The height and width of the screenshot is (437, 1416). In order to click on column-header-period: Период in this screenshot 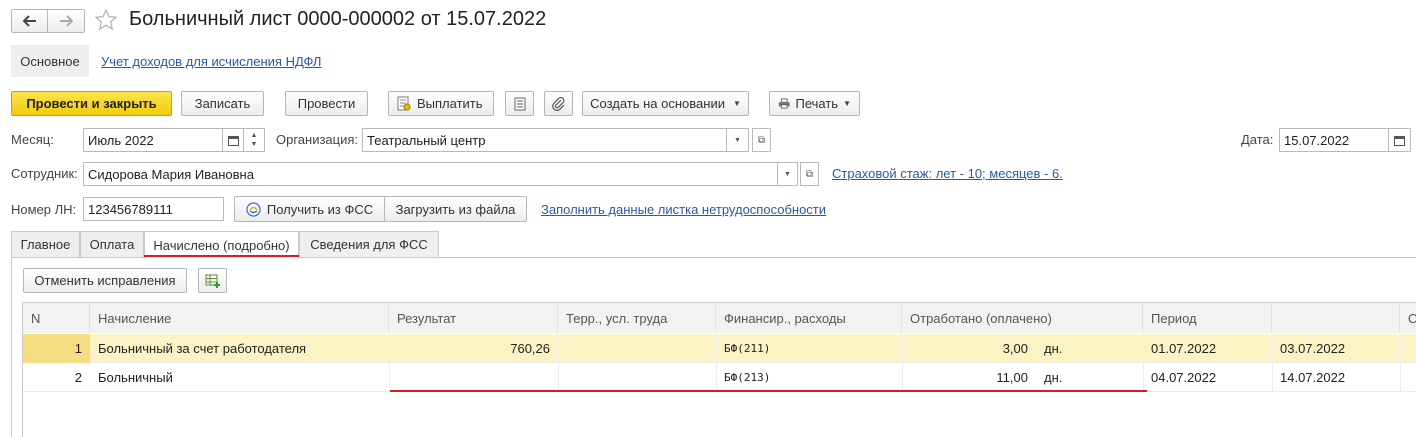, I will do `click(1207, 318)`.